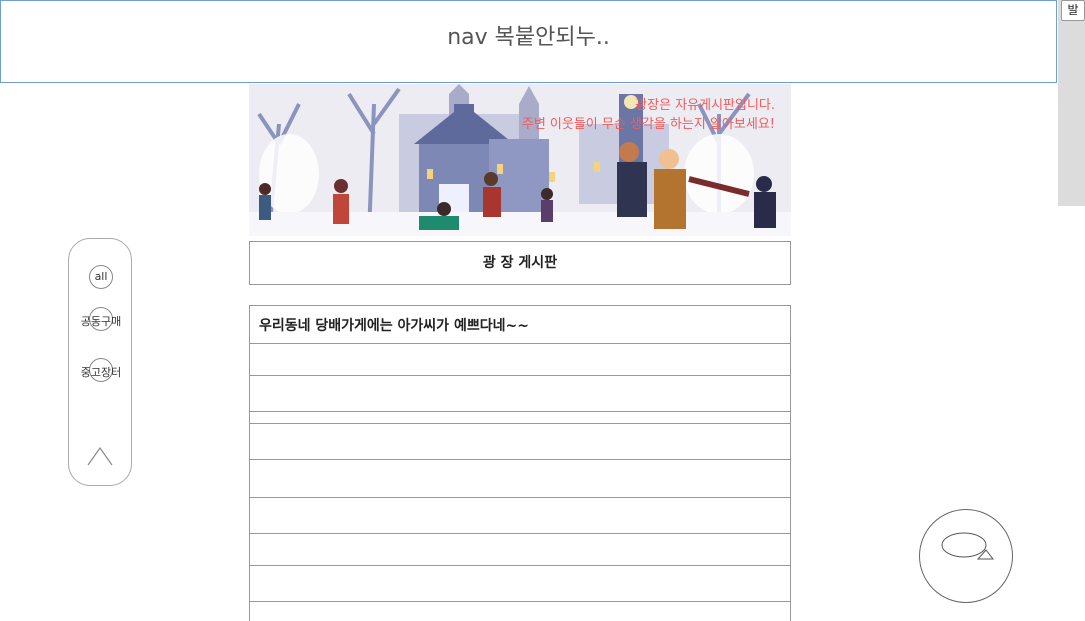 This screenshot has height=621, width=1085. I want to click on post-title: 우리동네 당배가게에는 아가씨가 예쁘다네~~, so click(394, 325).